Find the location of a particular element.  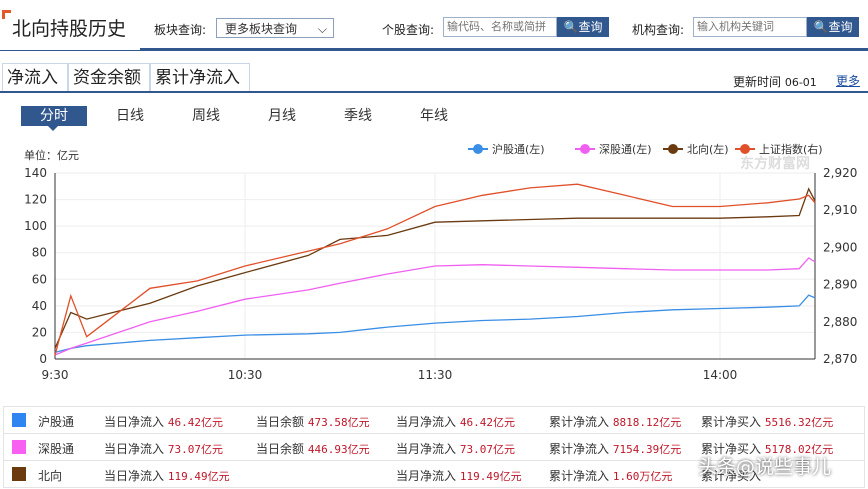

tab-cumulative-inflow: 累计净流入 is located at coordinates (200, 77).